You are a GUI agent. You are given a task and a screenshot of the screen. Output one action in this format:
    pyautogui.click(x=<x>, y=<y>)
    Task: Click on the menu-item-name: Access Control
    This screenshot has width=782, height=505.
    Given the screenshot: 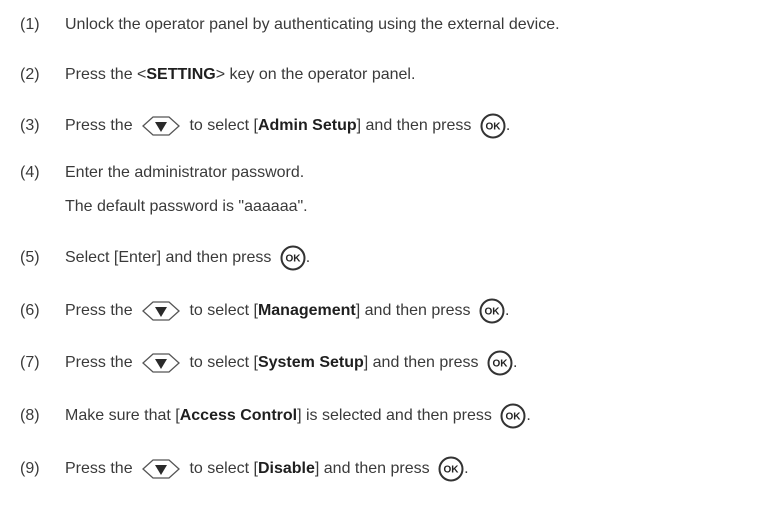 What is the action you would take?
    pyautogui.click(x=238, y=415)
    